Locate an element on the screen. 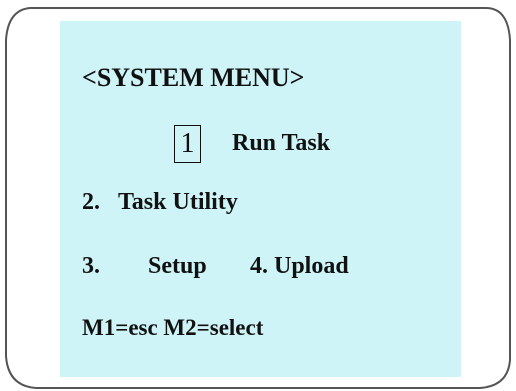  menu-item-number-2: 2. is located at coordinates (91, 202).